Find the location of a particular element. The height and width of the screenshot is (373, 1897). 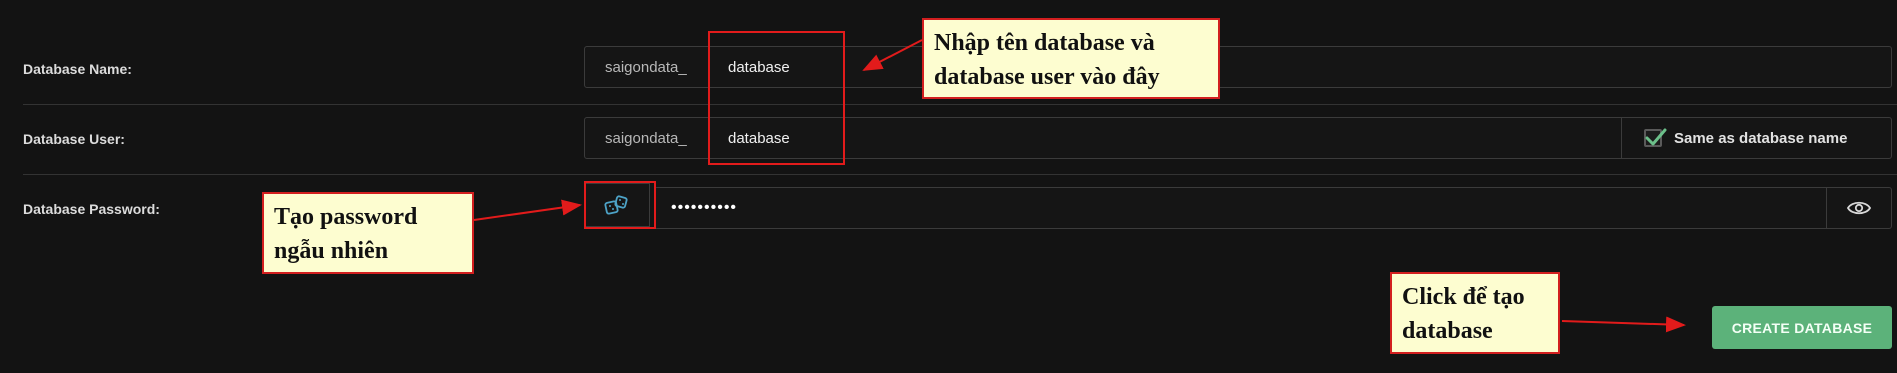

same-as-name-checkbox is located at coordinates (1655, 137).